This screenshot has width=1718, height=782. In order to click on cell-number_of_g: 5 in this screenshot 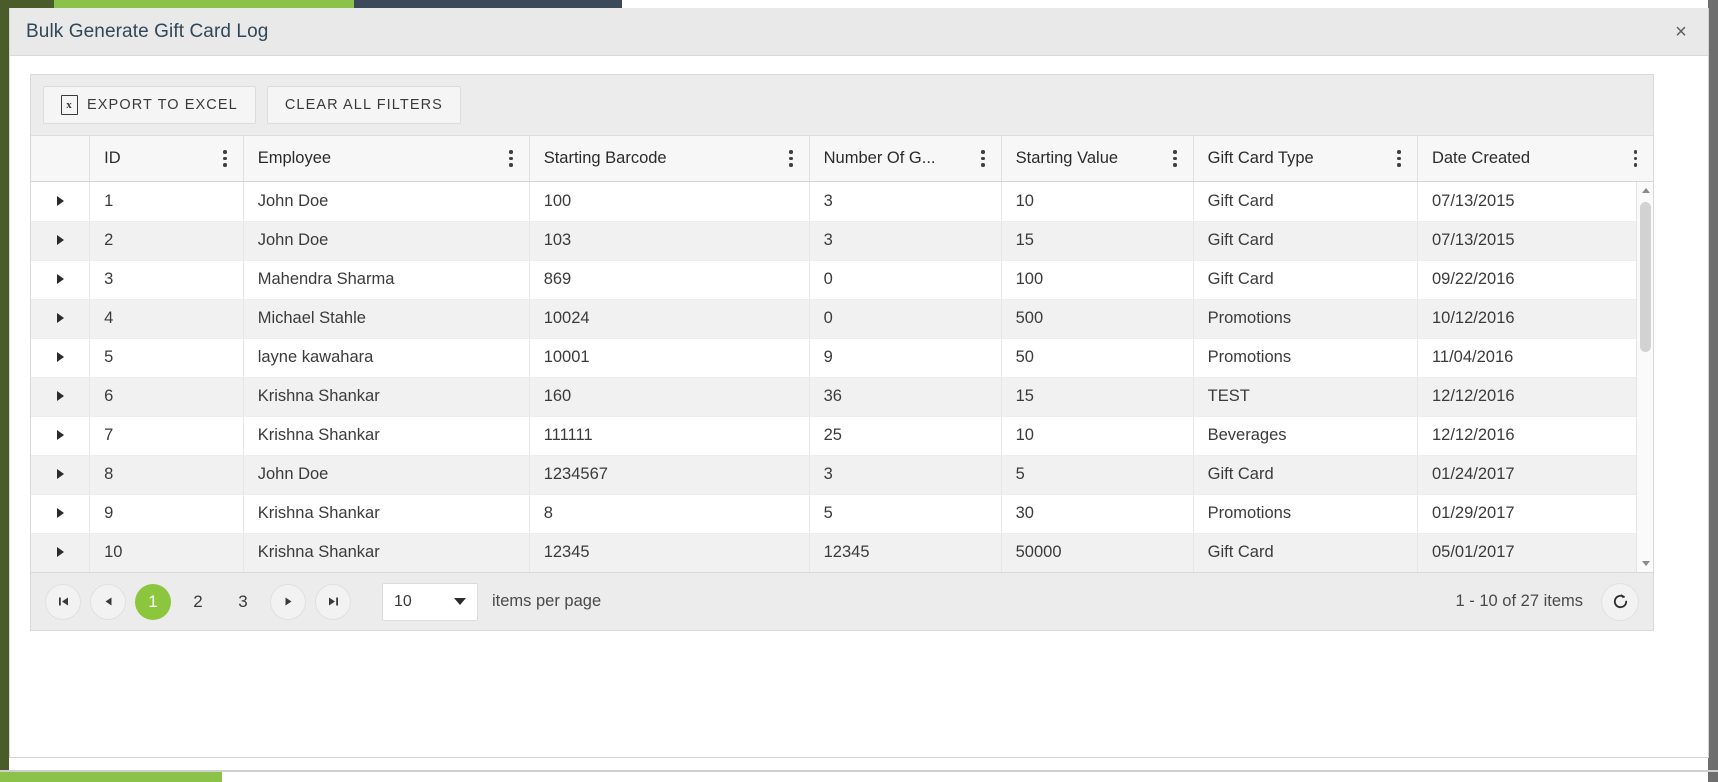, I will do `click(905, 514)`.